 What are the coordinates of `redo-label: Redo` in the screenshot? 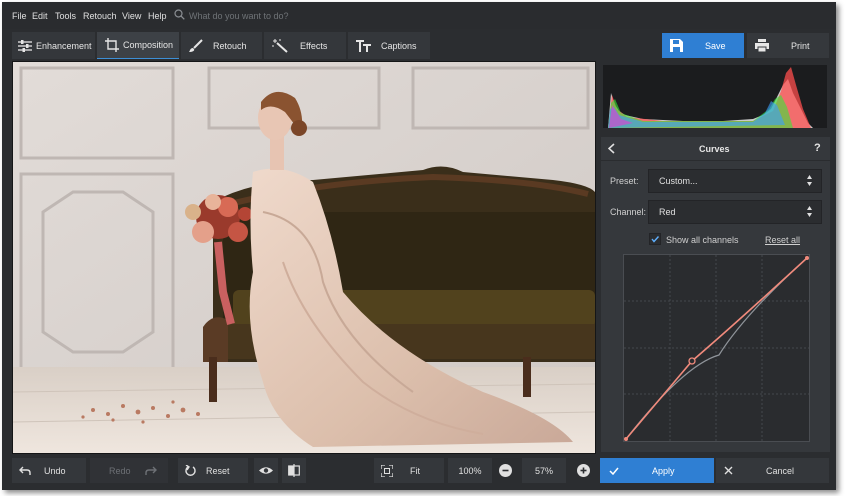 It's located at (120, 470).